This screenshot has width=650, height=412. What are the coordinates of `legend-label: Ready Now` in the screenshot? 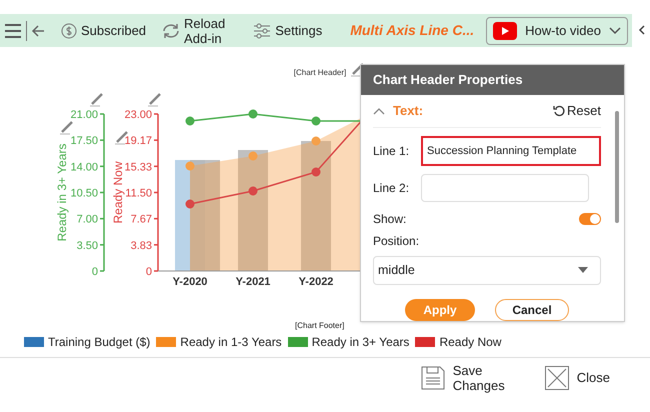 It's located at (470, 342).